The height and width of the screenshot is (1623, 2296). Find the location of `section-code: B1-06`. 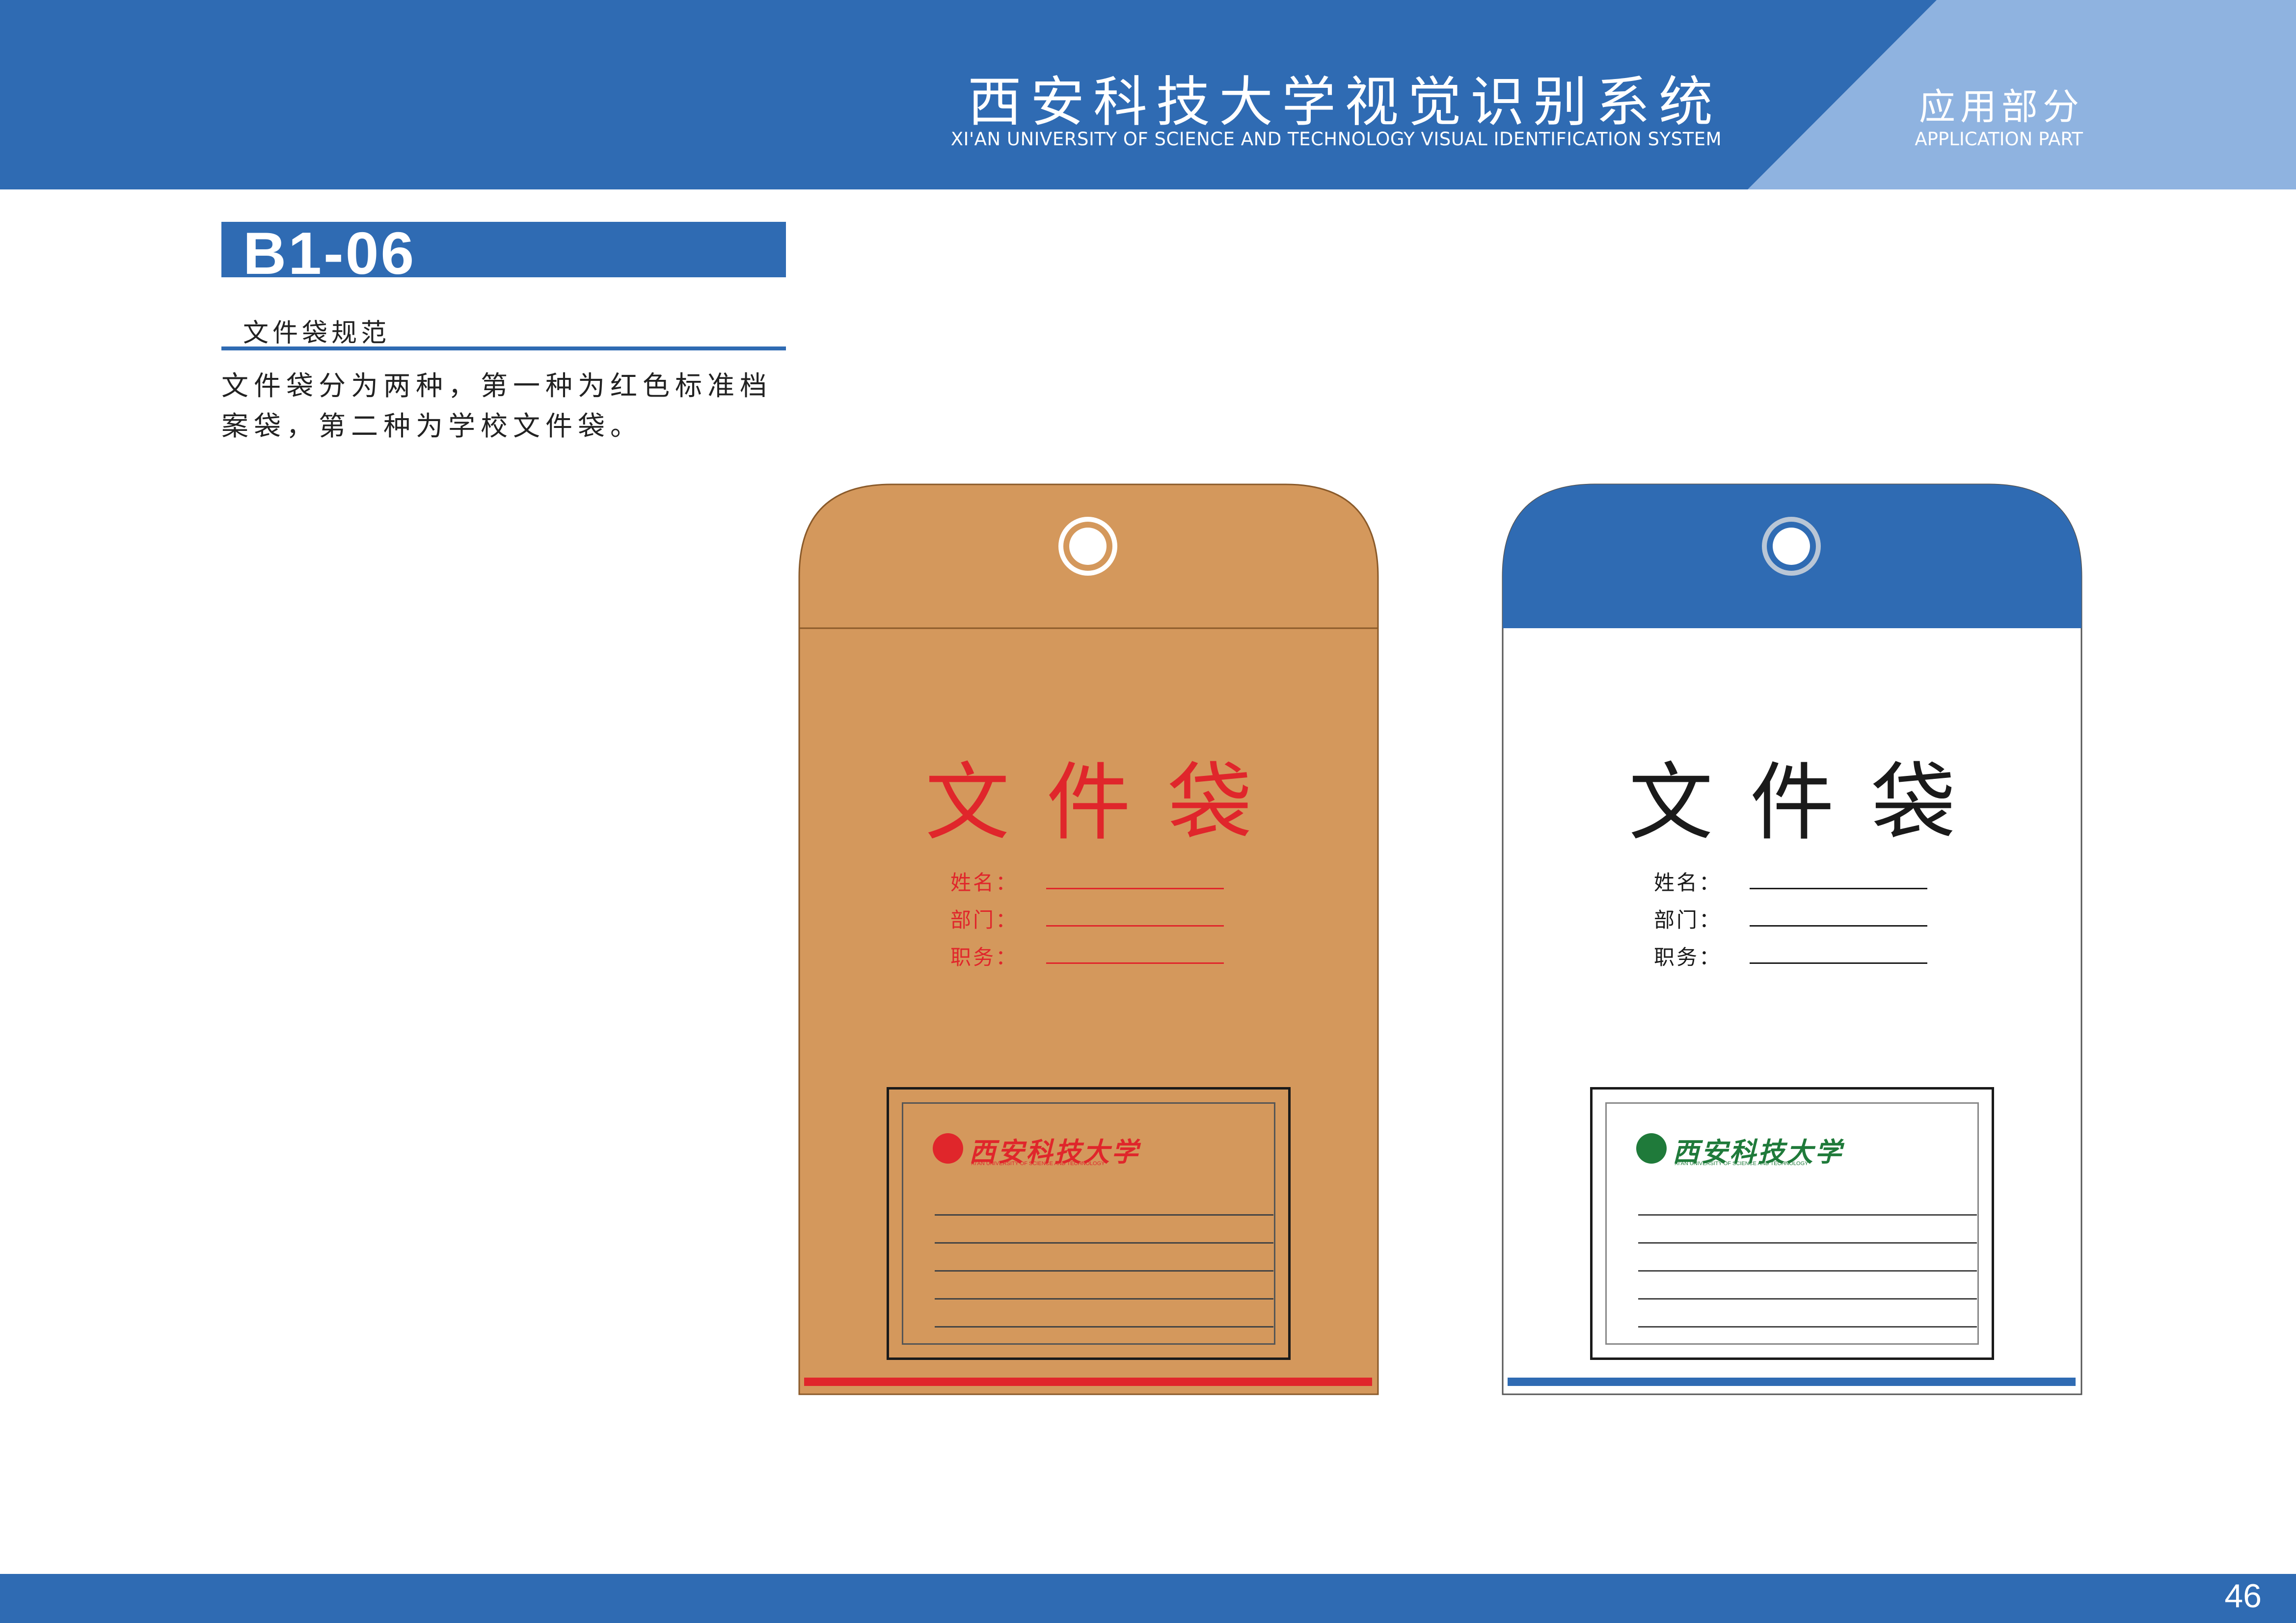

section-code: B1-06 is located at coordinates (329, 253).